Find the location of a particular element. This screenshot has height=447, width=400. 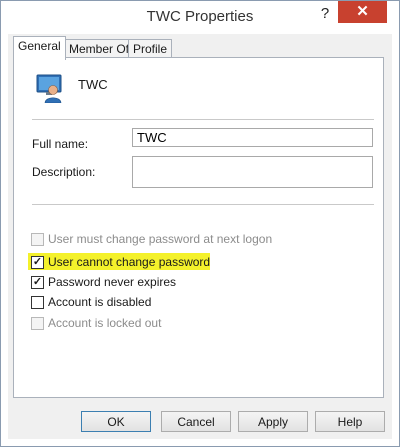

user-icon is located at coordinates (49, 88).